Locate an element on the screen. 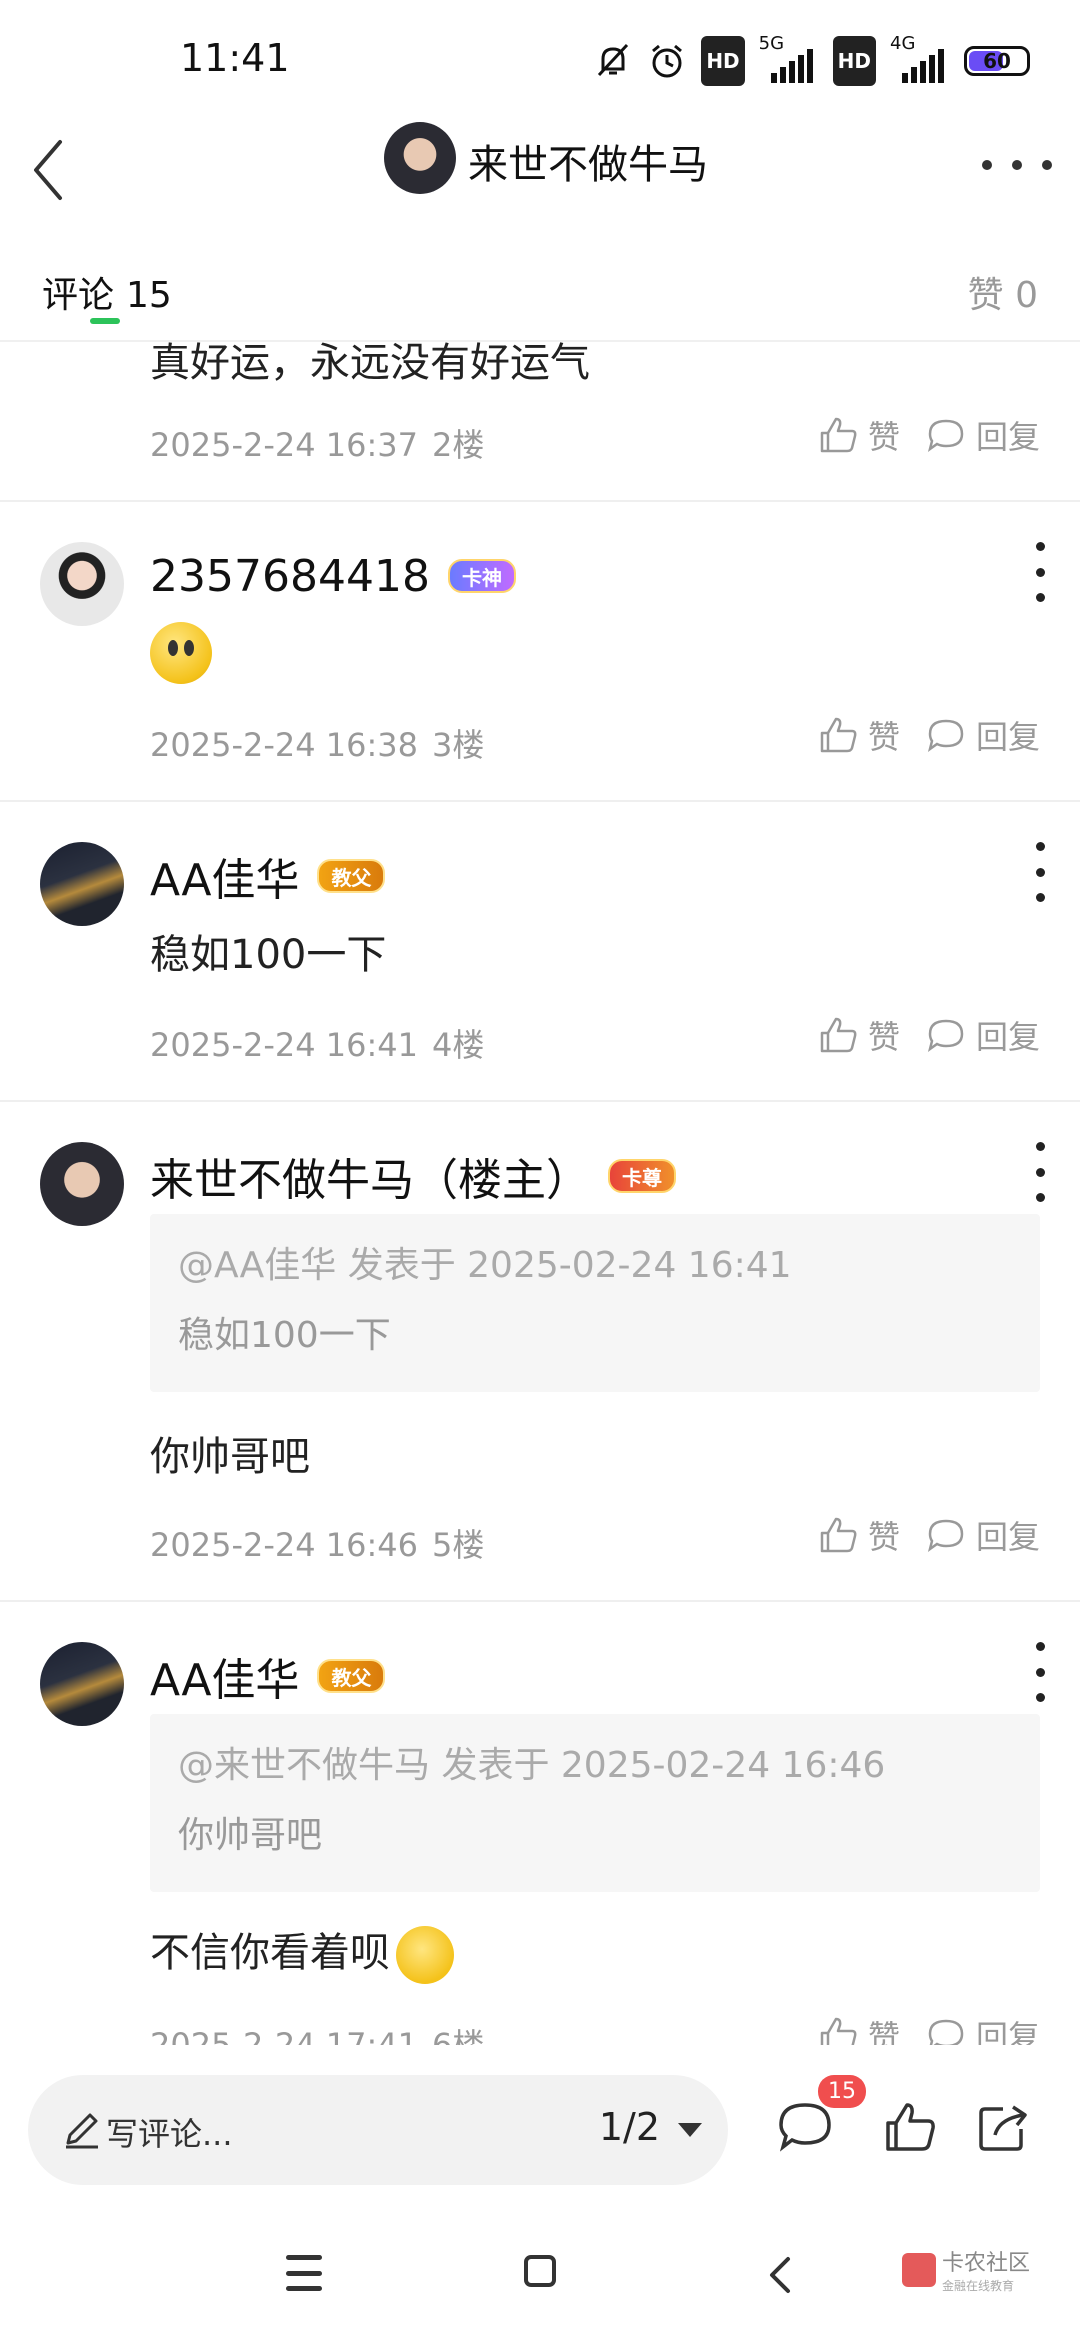 The image size is (1080, 2340). comment-input: 写评论... 1/2 is located at coordinates (378, 2130).